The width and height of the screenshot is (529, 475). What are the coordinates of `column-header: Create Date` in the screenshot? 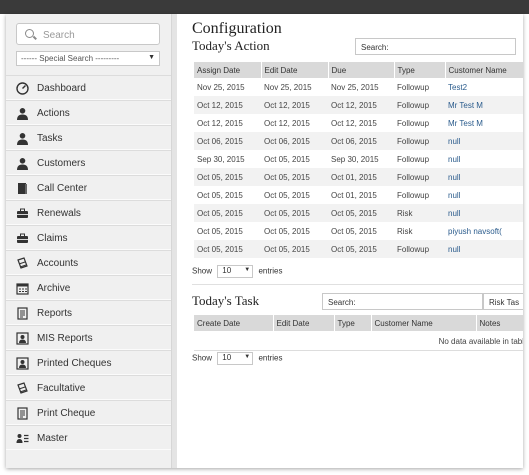 It's located at (234, 323).